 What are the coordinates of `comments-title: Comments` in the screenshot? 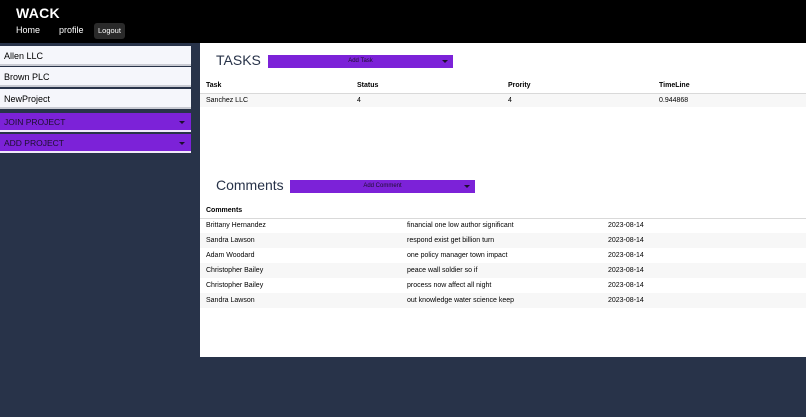 It's located at (250, 185).